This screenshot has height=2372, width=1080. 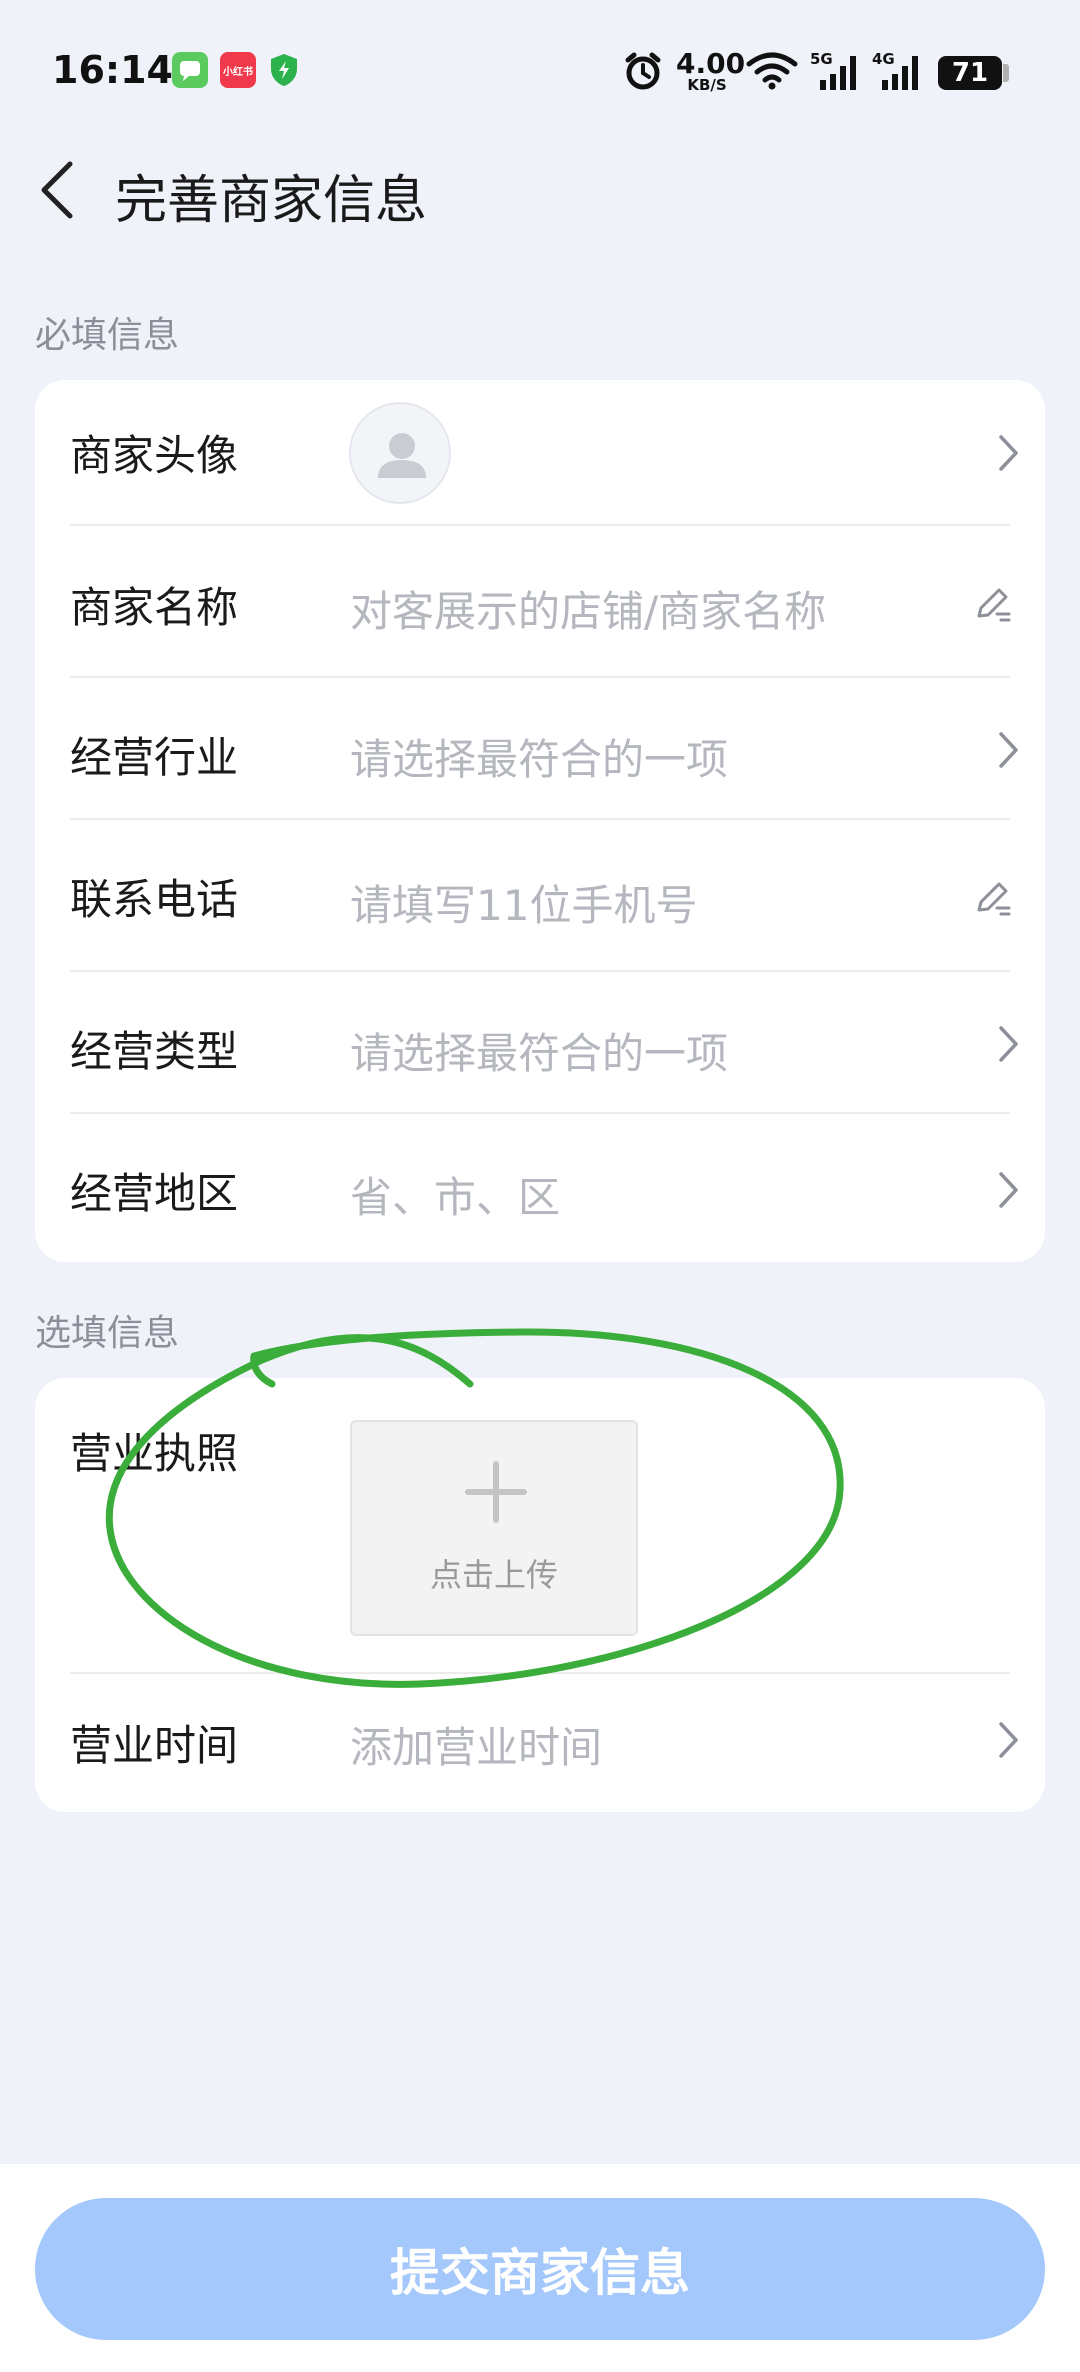 I want to click on row-business-license: 营业执照 点击上传, so click(x=540, y=1526).